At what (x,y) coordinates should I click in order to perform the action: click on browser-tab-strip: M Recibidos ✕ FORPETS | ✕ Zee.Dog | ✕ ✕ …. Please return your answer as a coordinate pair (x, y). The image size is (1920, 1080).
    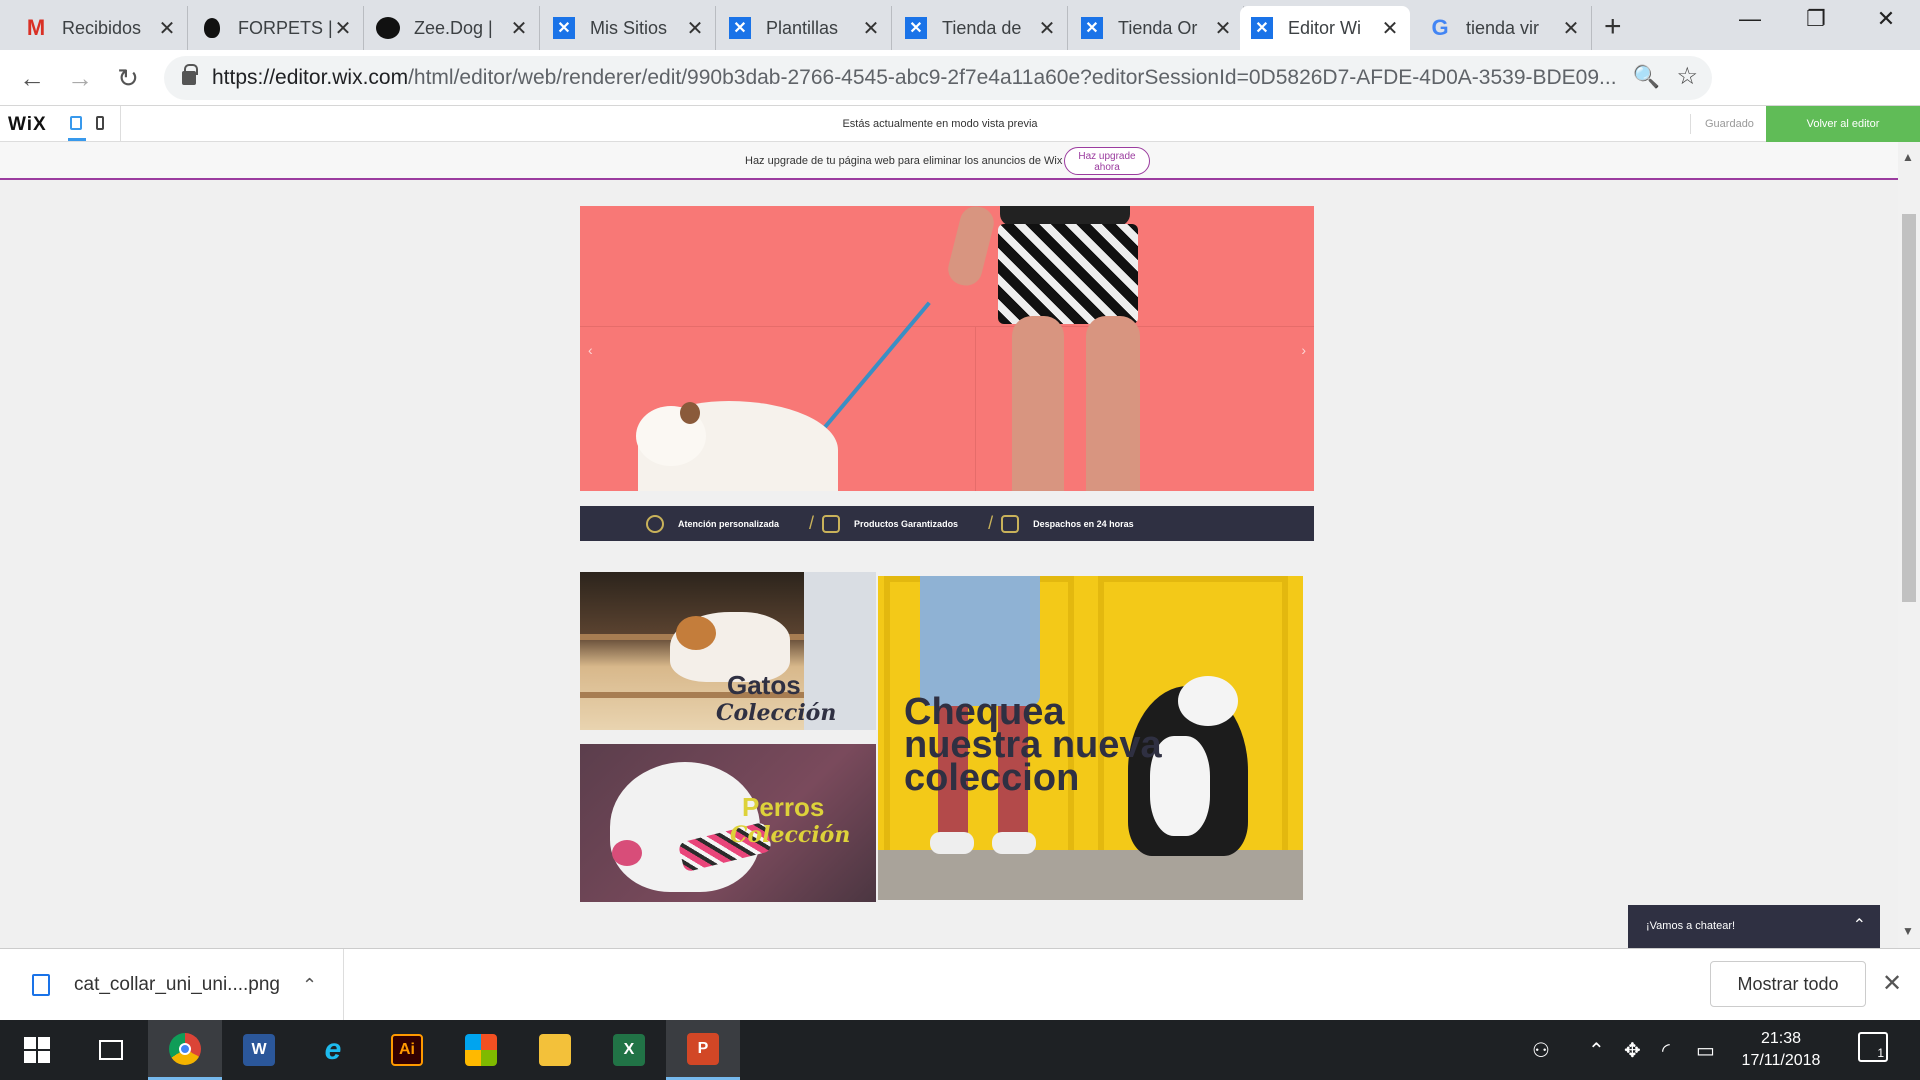
    Looking at the image, I should click on (960, 25).